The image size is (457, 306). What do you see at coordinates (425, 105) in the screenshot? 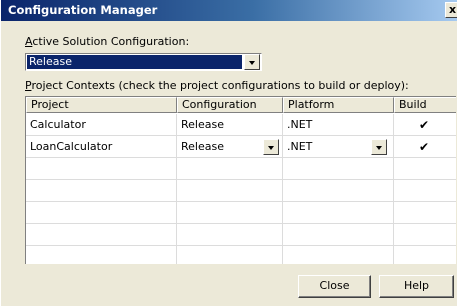
I see `column-header-build: Build` at bounding box center [425, 105].